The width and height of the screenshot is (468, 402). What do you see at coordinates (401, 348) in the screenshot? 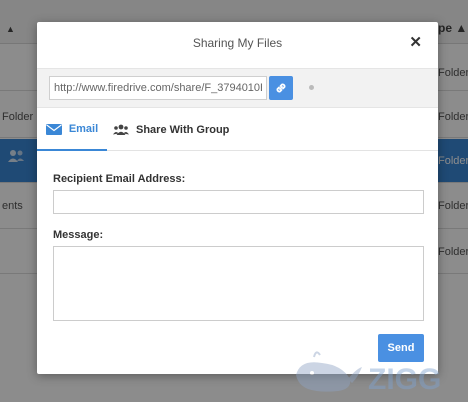
I see `send-button: Send` at bounding box center [401, 348].